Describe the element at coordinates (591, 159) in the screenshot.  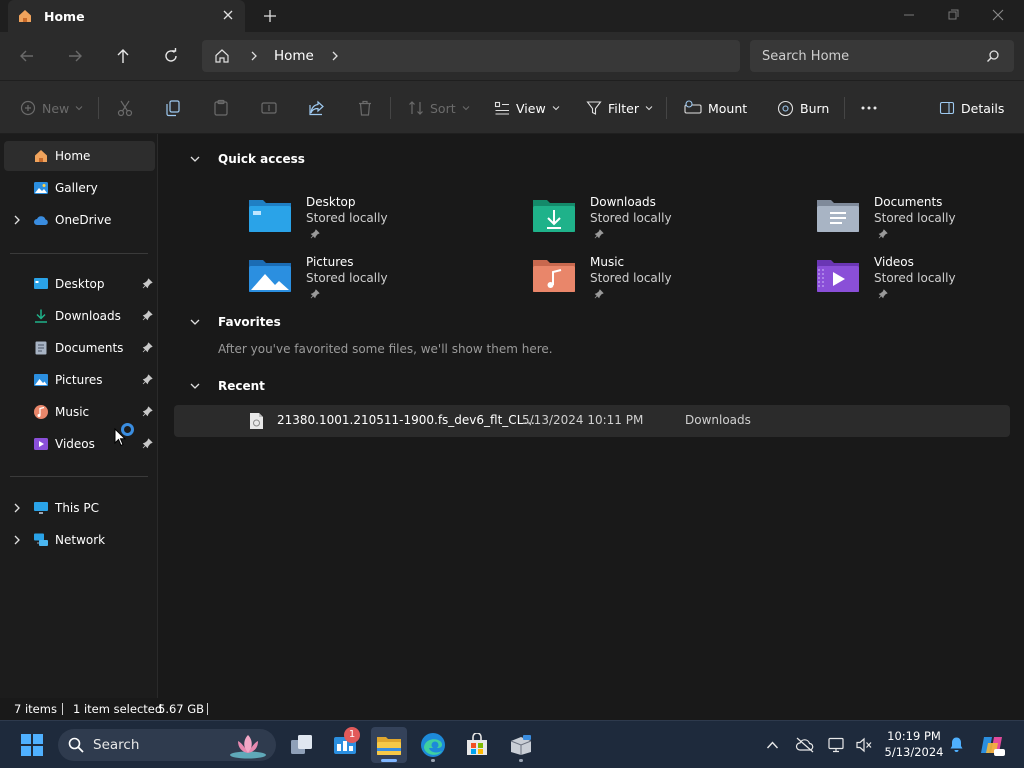
I see `quick-access-header: Quick access` at that location.